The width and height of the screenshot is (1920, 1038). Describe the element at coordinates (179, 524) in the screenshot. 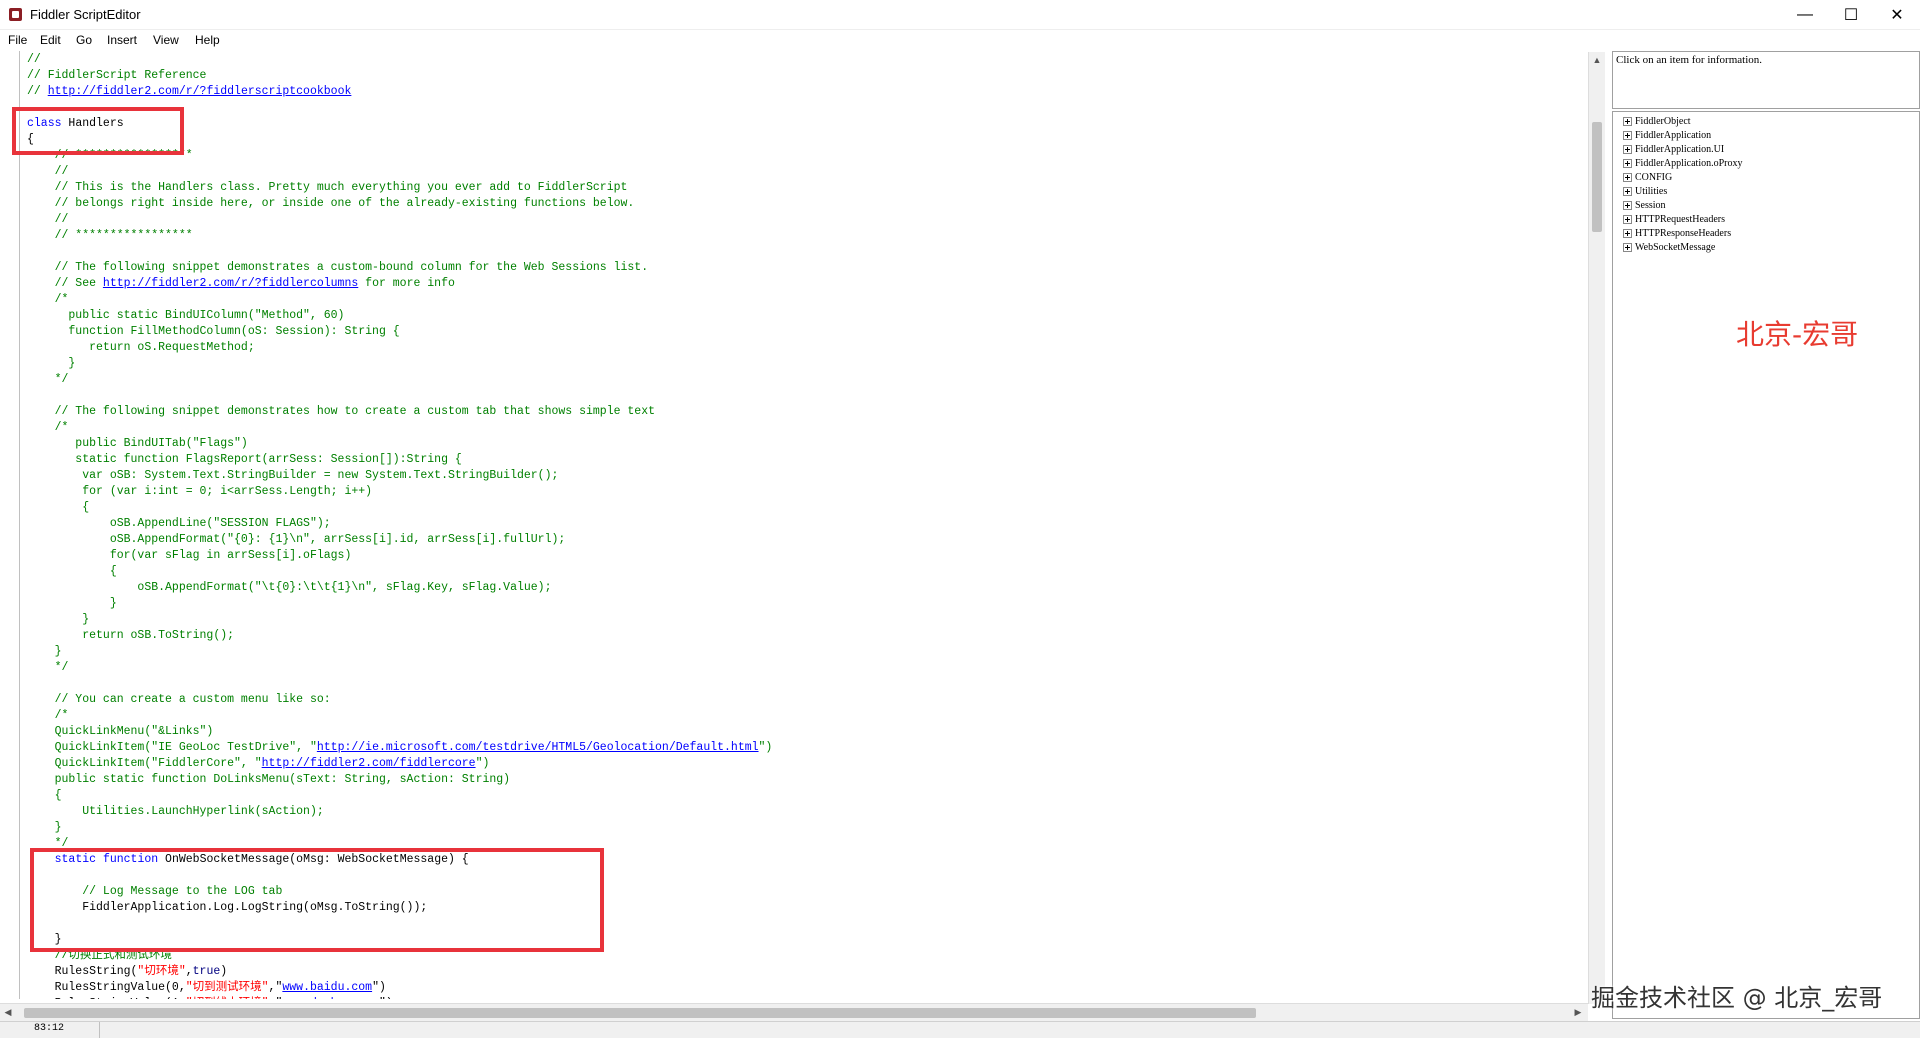

I see `code-line: oSB.AppendLine("SESSION FLAGS");` at that location.